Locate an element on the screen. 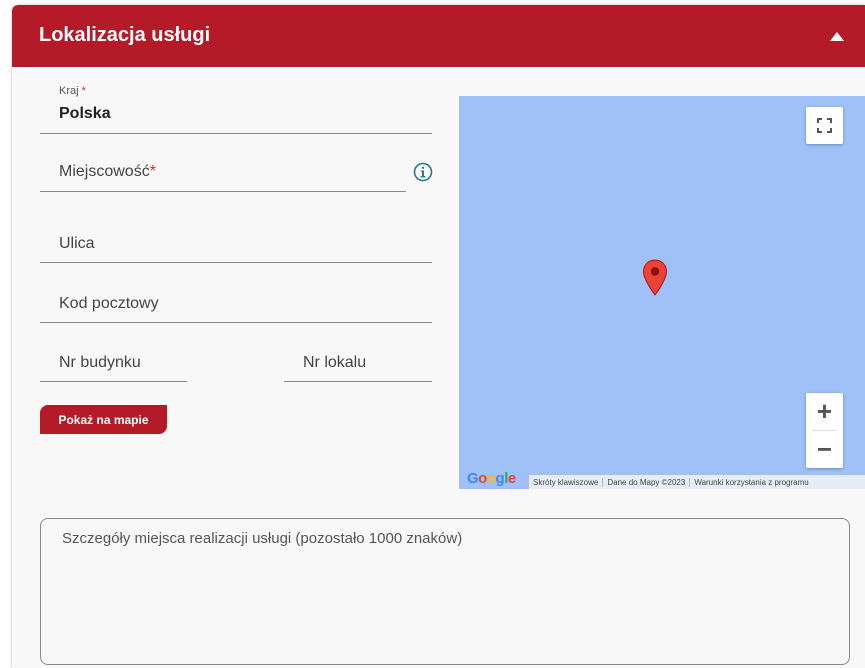  zoom-in-button: + is located at coordinates (824, 411).